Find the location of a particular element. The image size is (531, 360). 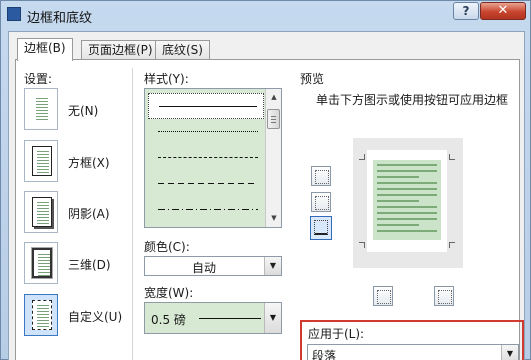

shadow-border-icon is located at coordinates (42, 212).